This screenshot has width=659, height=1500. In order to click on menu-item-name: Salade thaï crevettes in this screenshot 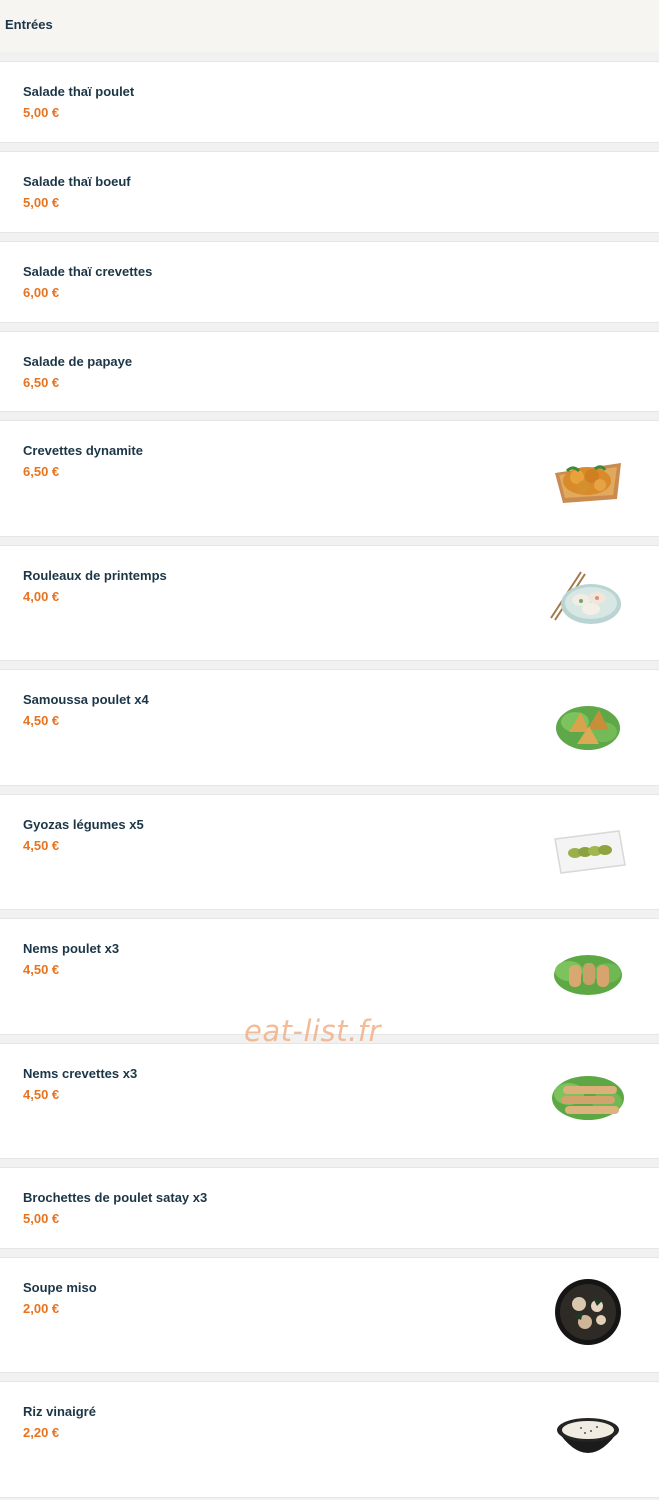, I will do `click(88, 271)`.